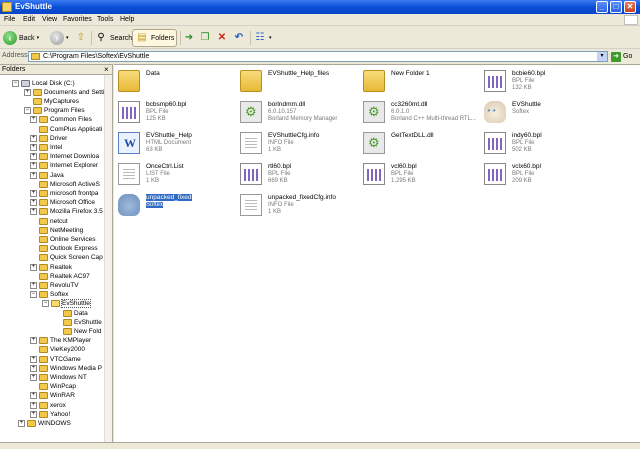 Image resolution: width=640 pixels, height=449 pixels. What do you see at coordinates (113, 38) in the screenshot?
I see `search-button: ⚲ Search` at bounding box center [113, 38].